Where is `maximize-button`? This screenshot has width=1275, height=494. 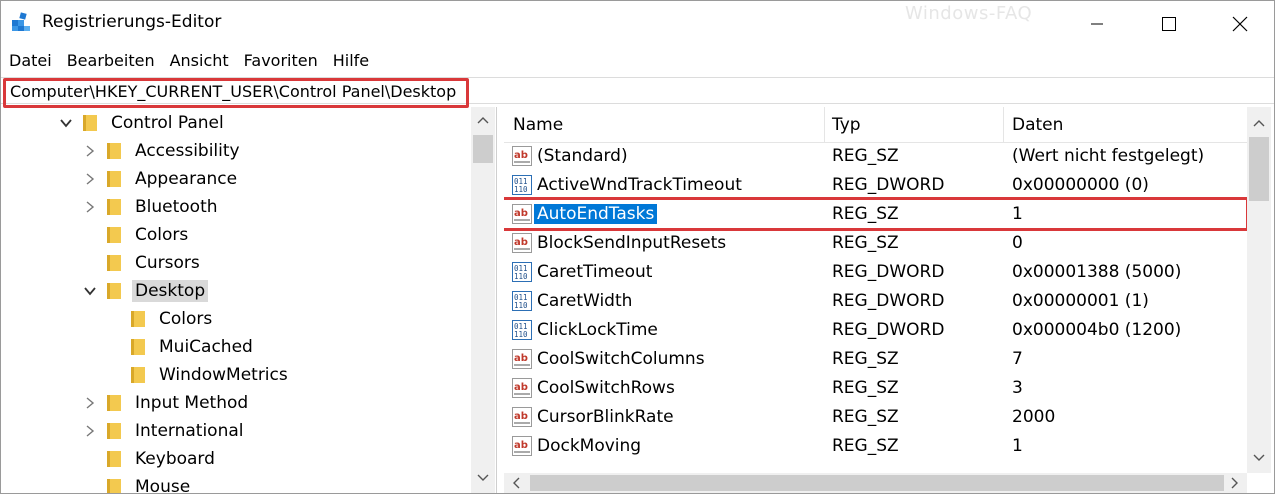
maximize-button is located at coordinates (1169, 24).